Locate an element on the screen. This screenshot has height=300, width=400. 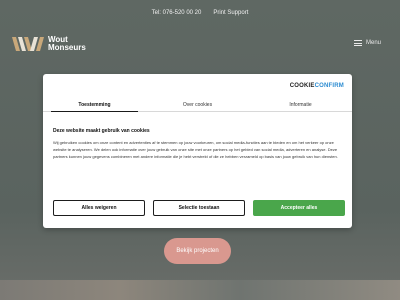
logo-wordmark: Wout Monseurs is located at coordinates (67, 44).